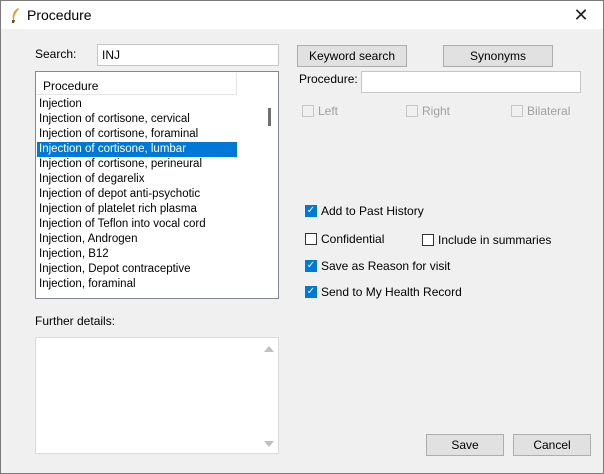  I want to click on further-details-input, so click(157, 395).